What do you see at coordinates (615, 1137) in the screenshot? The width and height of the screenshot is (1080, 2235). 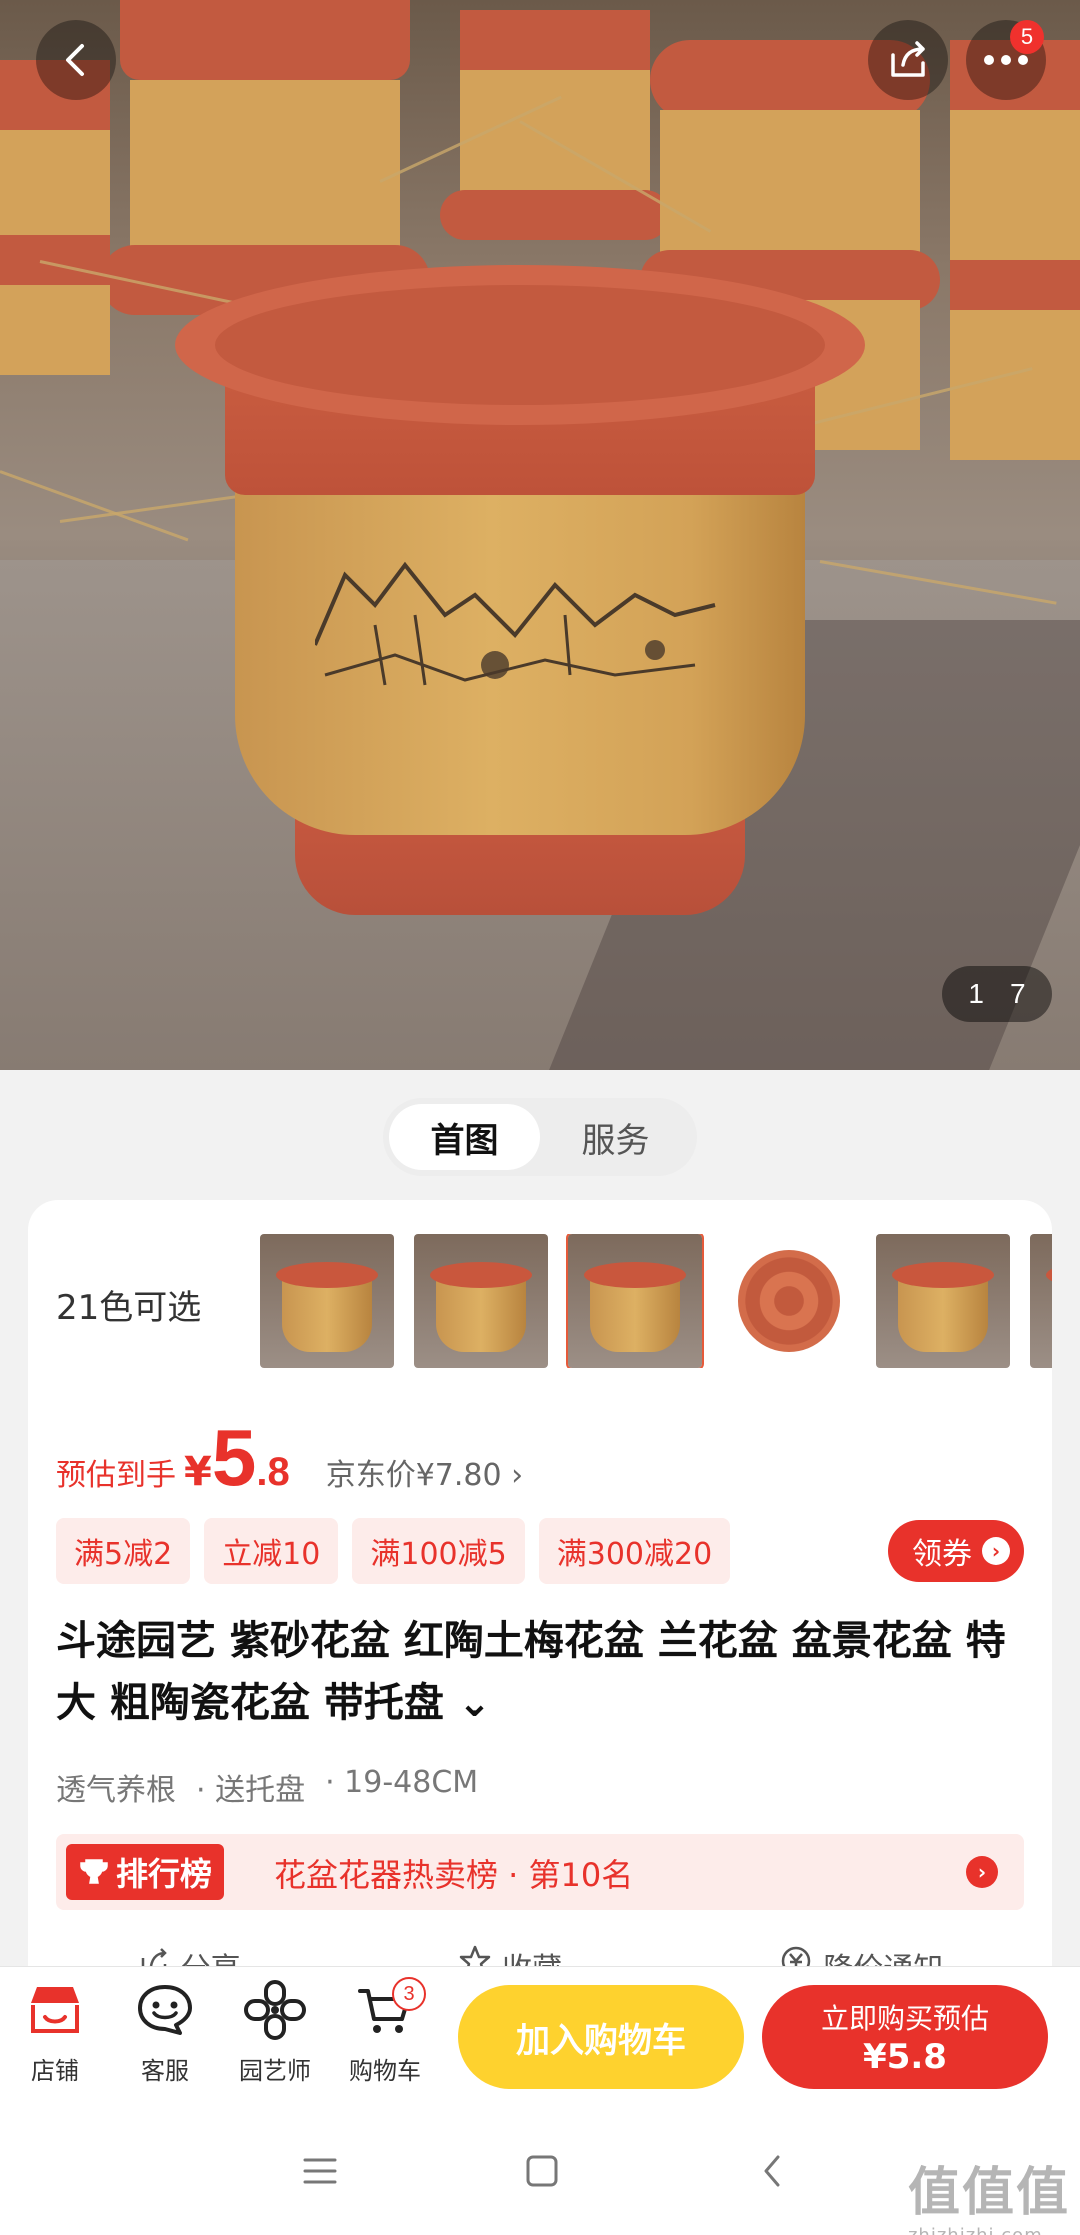 I see `tab-service: 服务` at bounding box center [615, 1137].